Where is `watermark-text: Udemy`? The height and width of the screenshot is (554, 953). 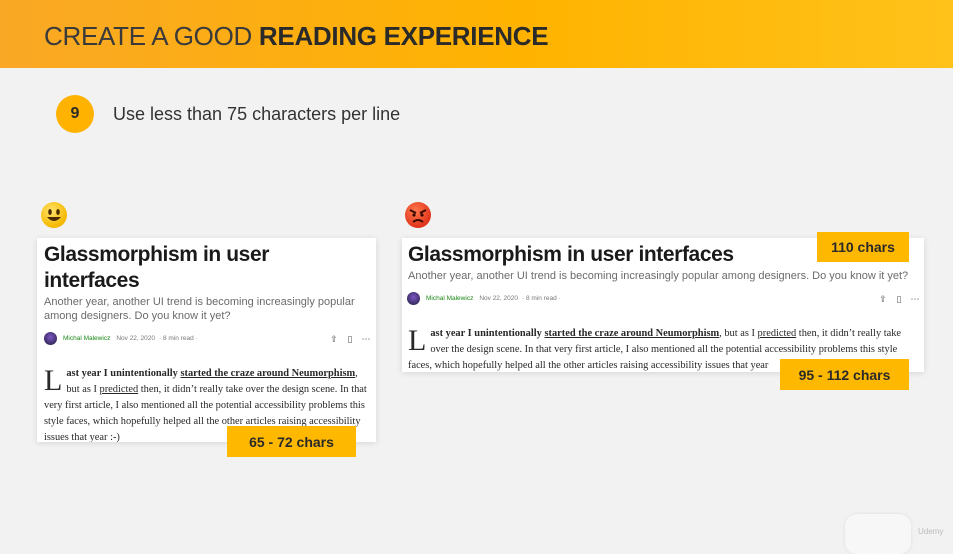 watermark-text: Udemy is located at coordinates (931, 531).